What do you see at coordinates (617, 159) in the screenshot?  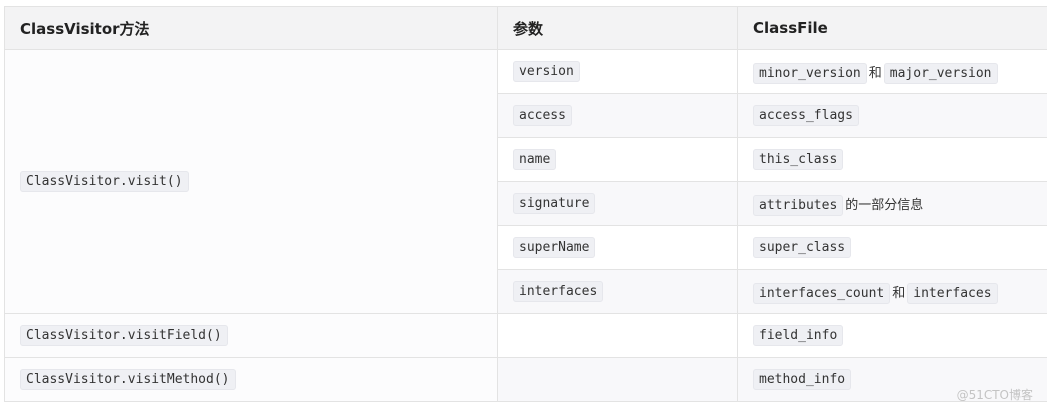 I see `param-cell: name` at bounding box center [617, 159].